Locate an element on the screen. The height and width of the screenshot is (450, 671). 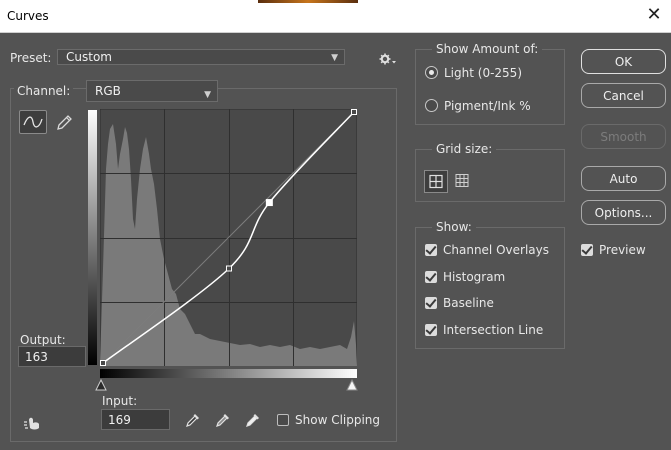
show-amount-group is located at coordinates (490, 87).